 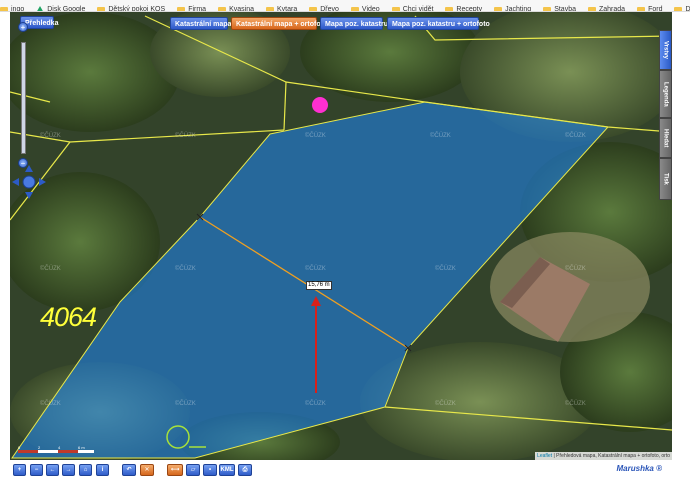 I want to click on layer-button-2: Mapa poz. katastru, so click(x=354, y=23).